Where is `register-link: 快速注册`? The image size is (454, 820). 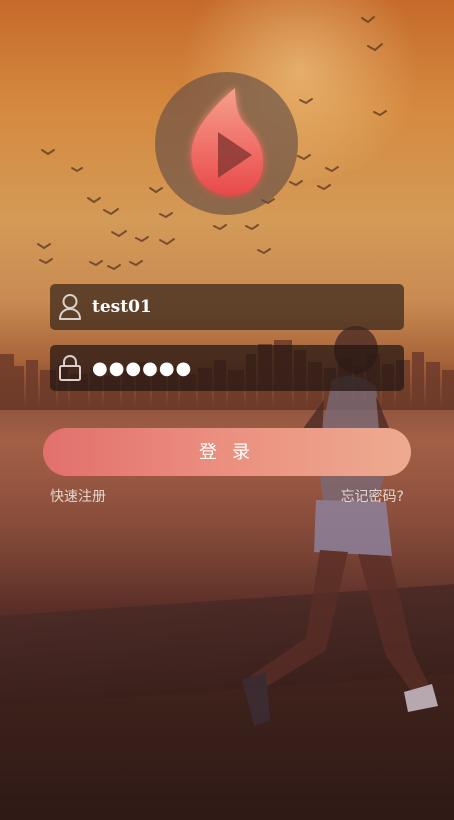
register-link: 快速注册 is located at coordinates (78, 496).